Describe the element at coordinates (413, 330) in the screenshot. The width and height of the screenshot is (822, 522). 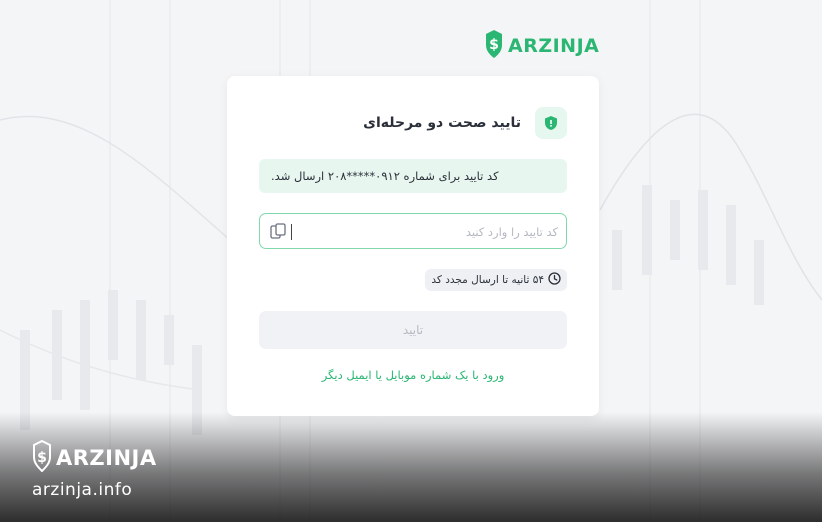
I see `confirm-button: تایید` at that location.